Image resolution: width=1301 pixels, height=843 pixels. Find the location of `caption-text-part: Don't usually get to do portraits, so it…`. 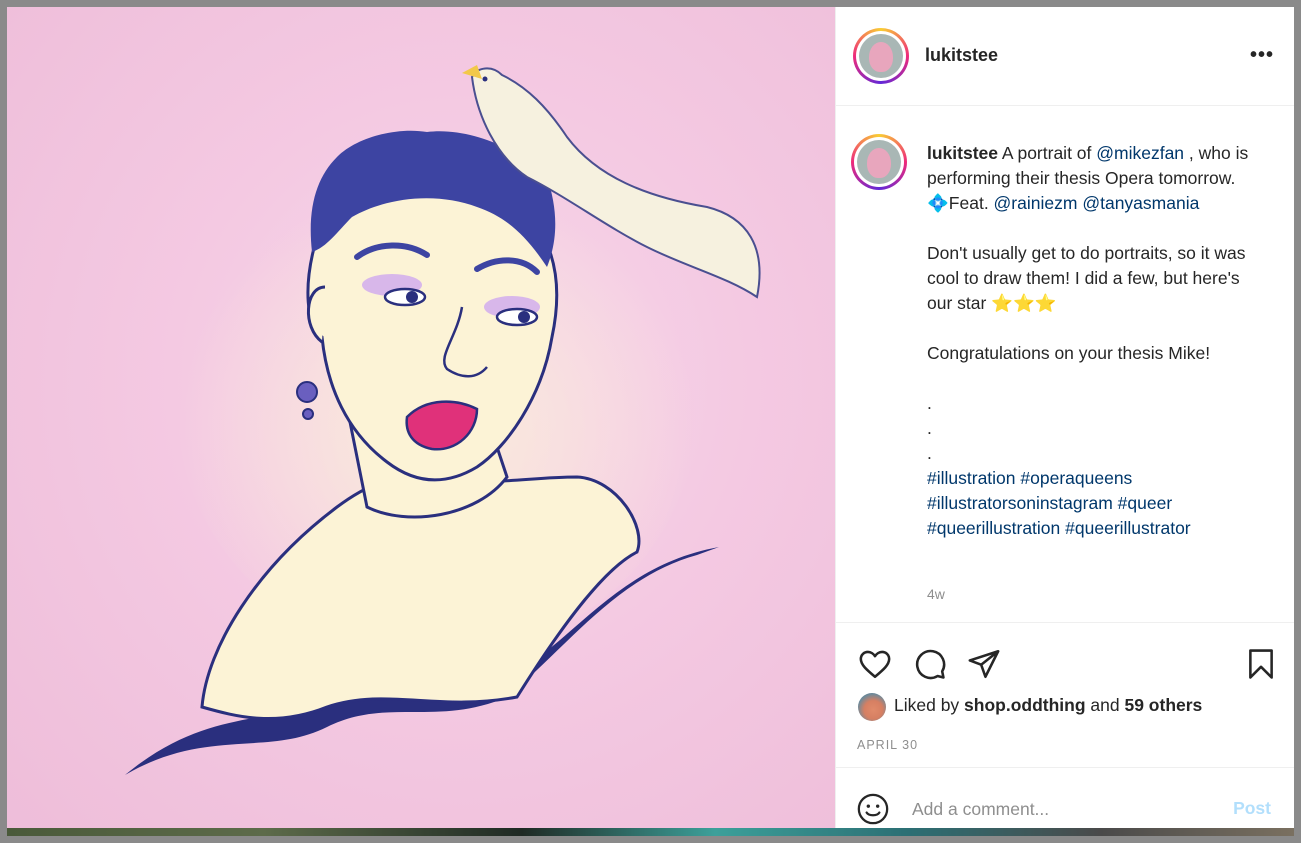

caption-text-part: Don't usually get to do portraits, so it… is located at coordinates (1086, 278).